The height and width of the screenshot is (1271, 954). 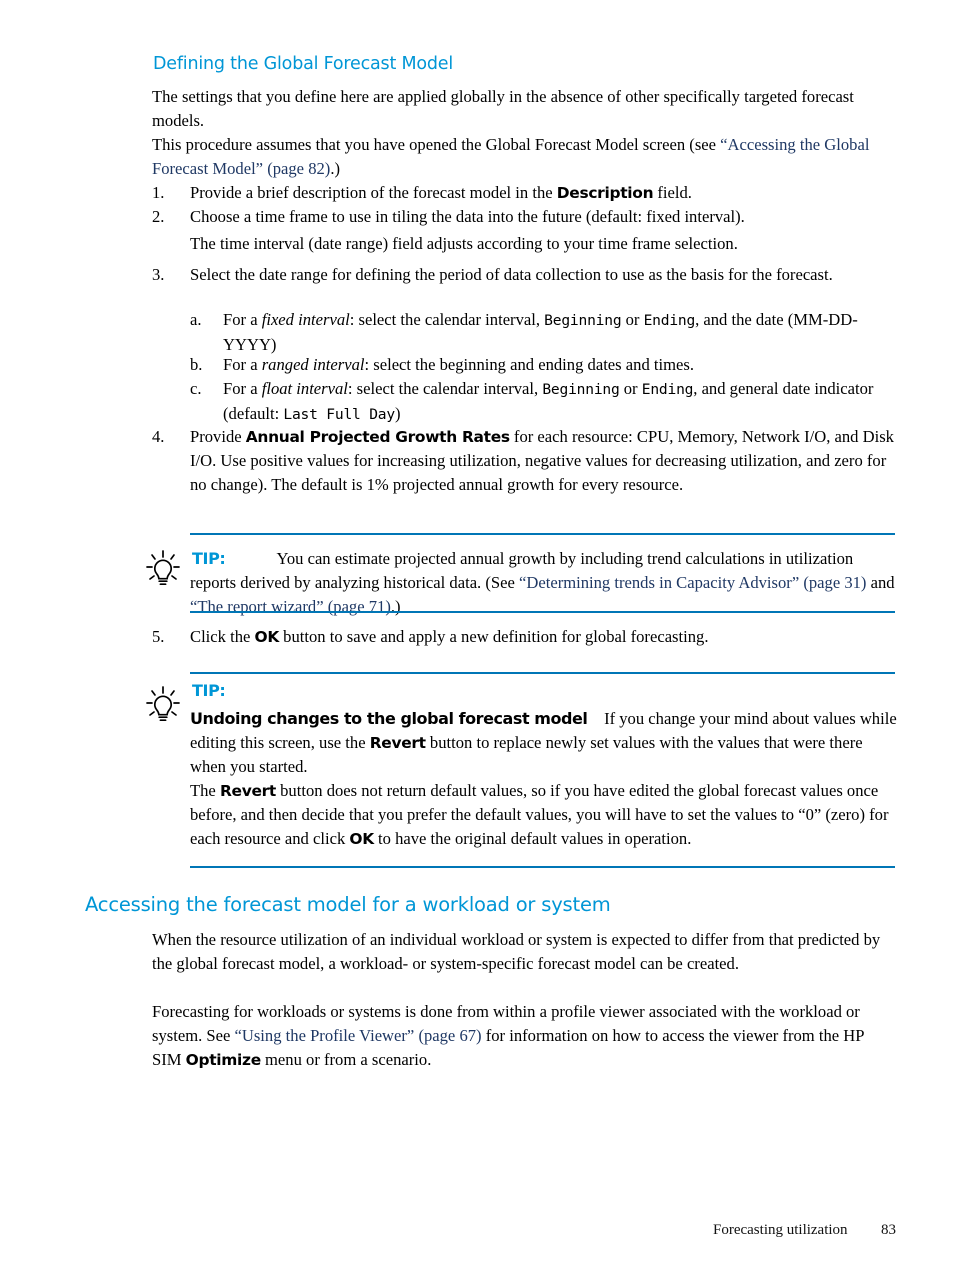 I want to click on tip-bold-ok: OK, so click(x=361, y=839).